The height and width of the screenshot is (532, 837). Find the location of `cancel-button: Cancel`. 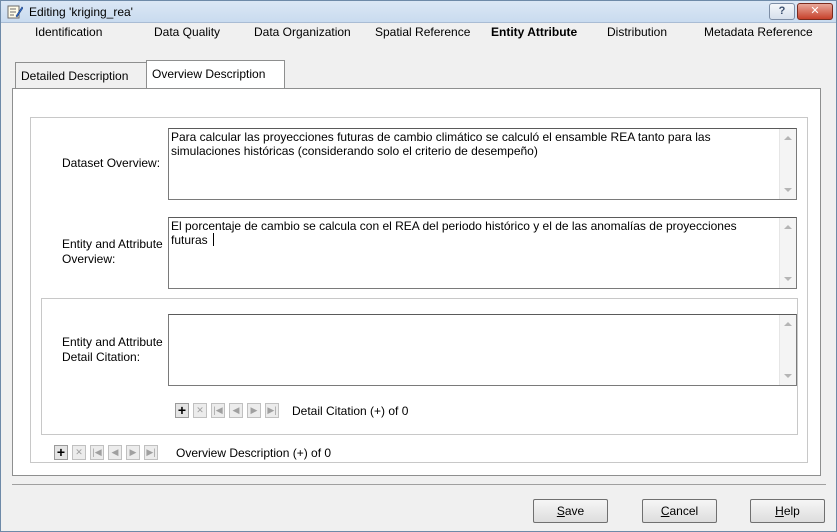

cancel-button: Cancel is located at coordinates (679, 511).